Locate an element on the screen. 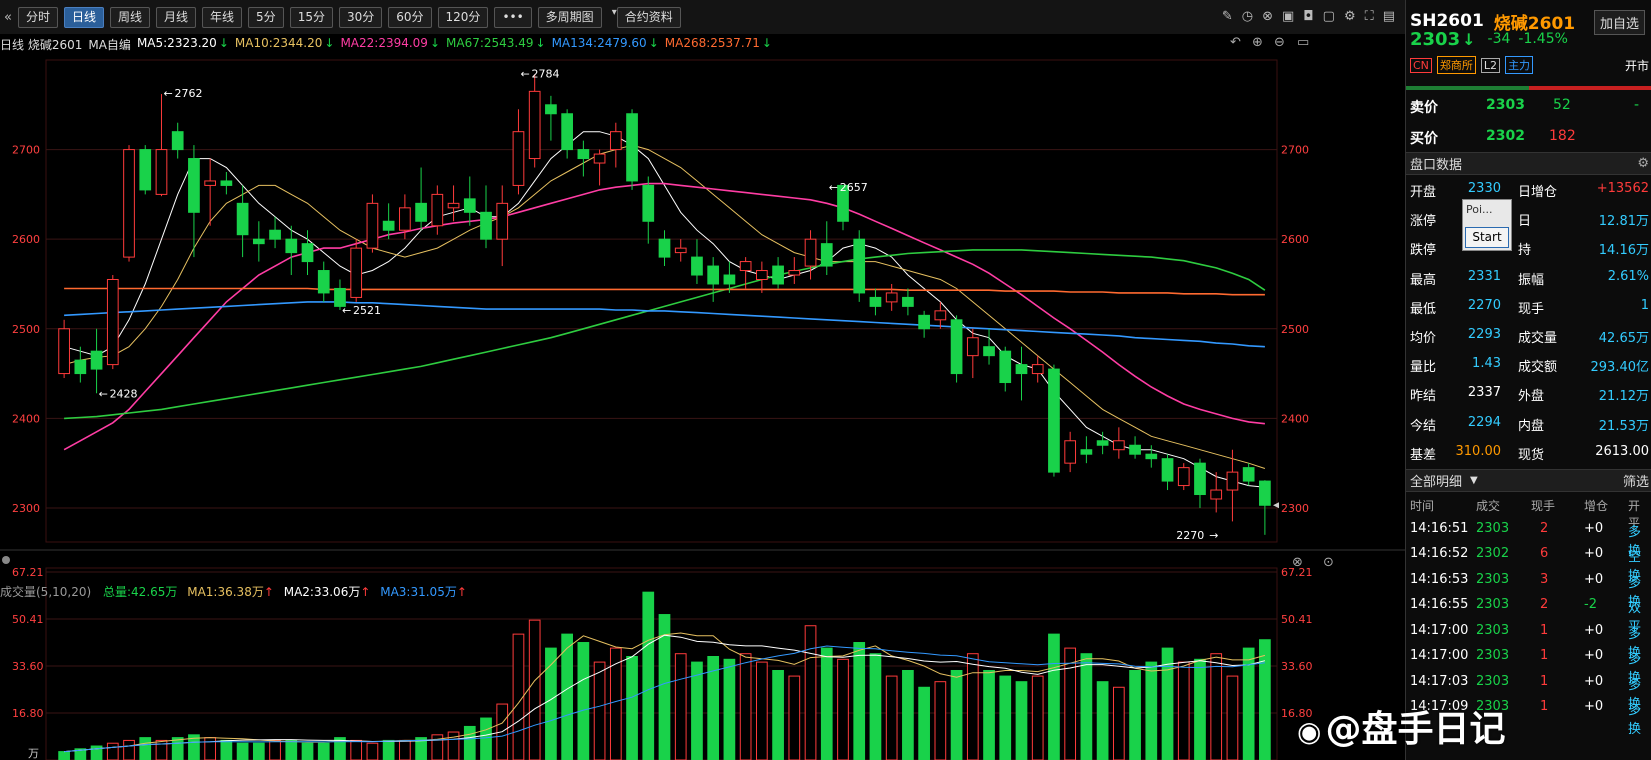 The width and height of the screenshot is (1651, 760). period-button: ••• is located at coordinates (513, 17).